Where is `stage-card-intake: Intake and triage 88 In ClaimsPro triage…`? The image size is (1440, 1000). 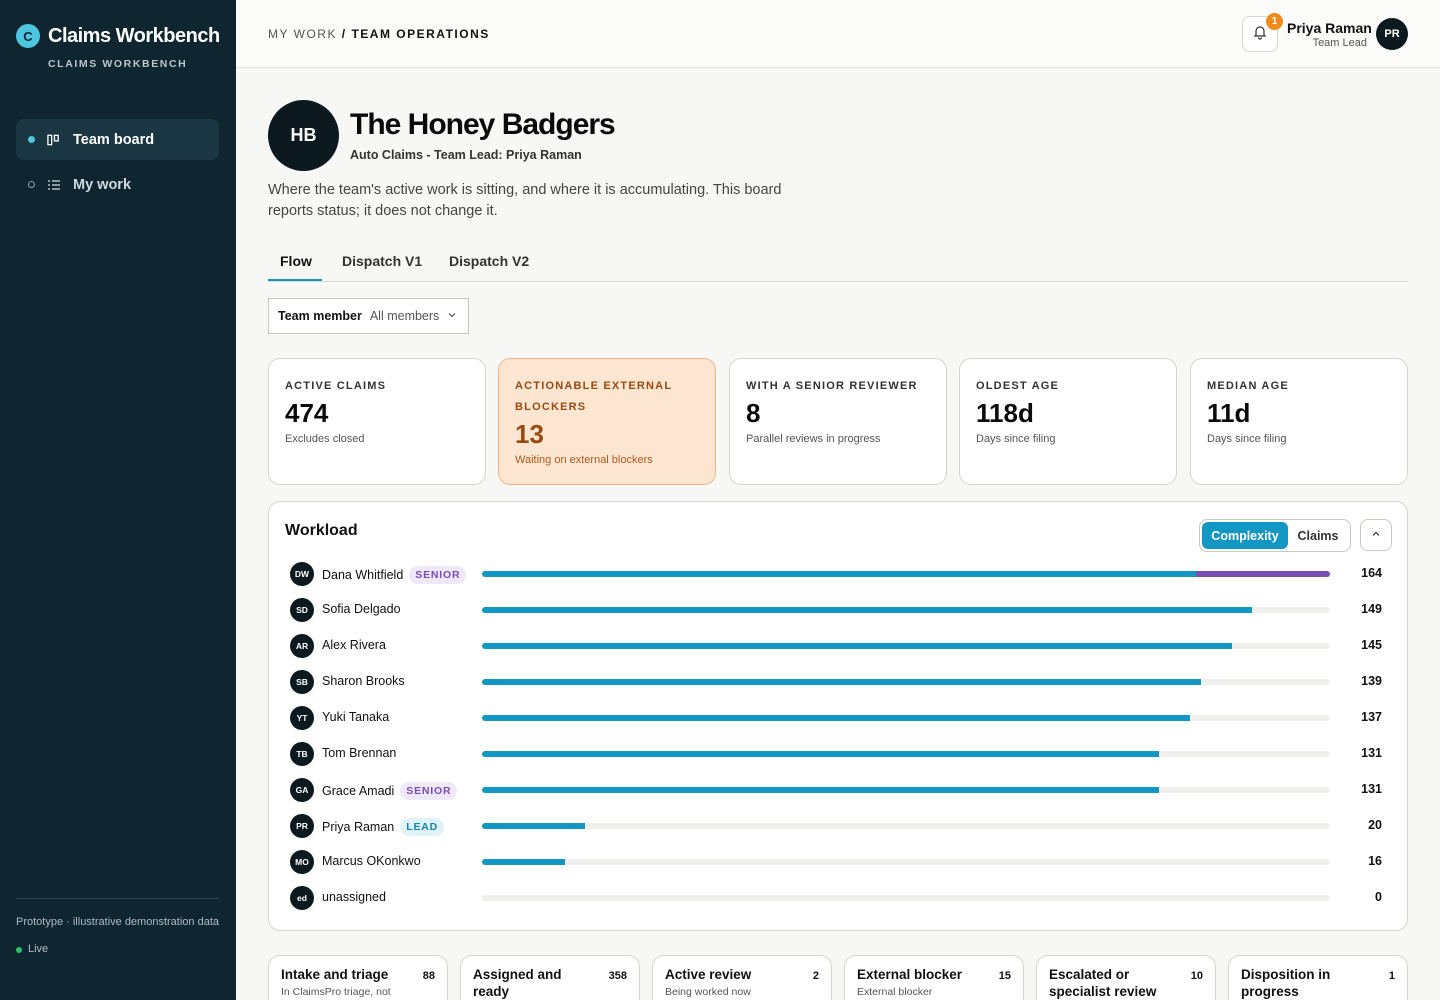 stage-card-intake: Intake and triage 88 In ClaimsPro triage… is located at coordinates (358, 977).